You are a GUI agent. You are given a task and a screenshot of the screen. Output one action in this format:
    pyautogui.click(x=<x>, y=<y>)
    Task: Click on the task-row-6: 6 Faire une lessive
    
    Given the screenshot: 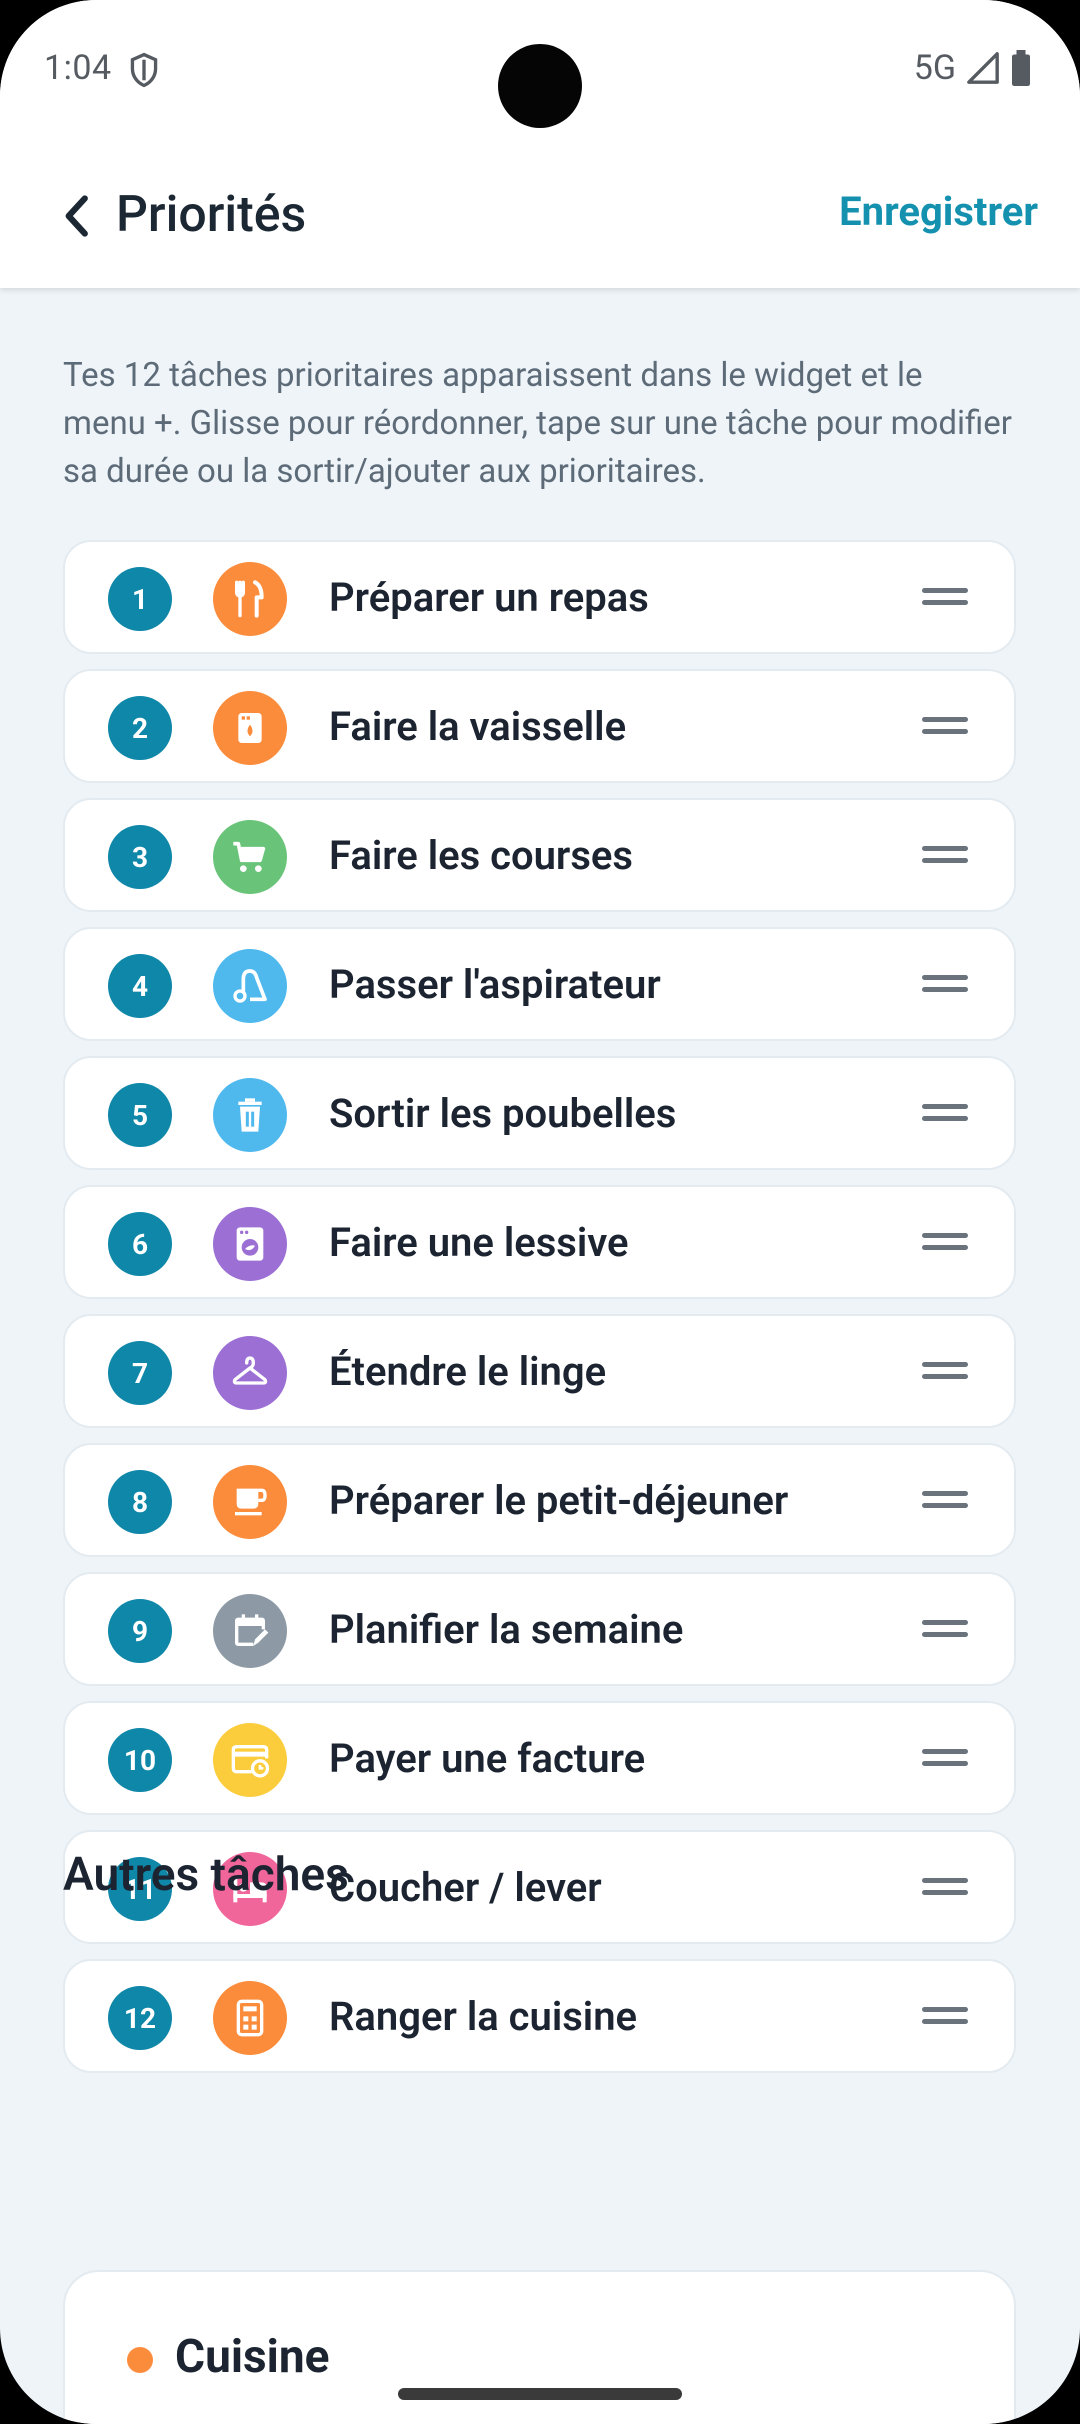 What is the action you would take?
    pyautogui.click(x=539, y=1242)
    